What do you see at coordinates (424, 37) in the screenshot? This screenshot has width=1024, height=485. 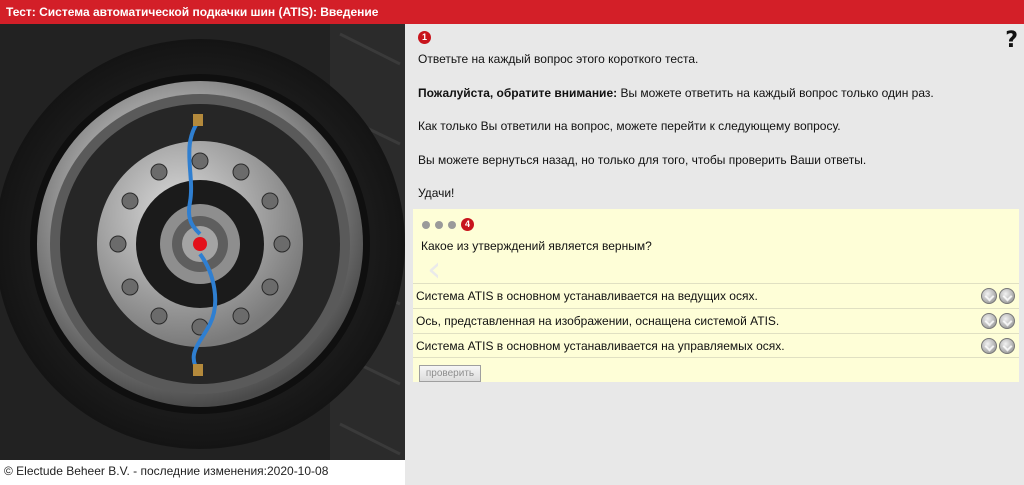 I see `intro-step-badge: 1` at bounding box center [424, 37].